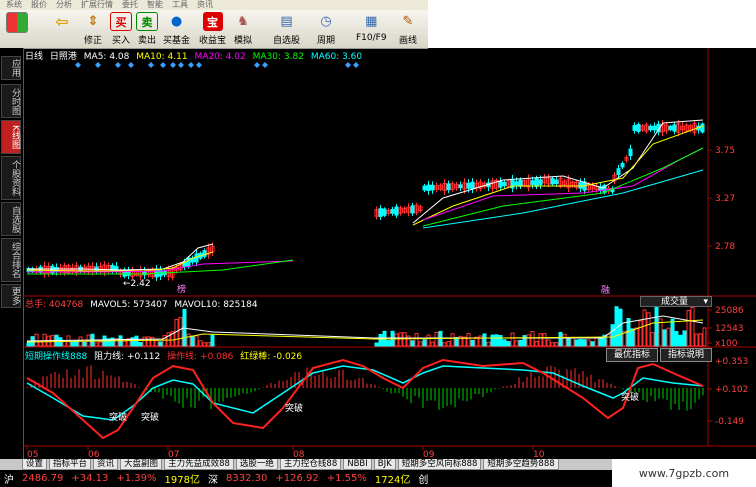 The image size is (756, 487). What do you see at coordinates (243, 21) in the screenshot?
I see `simulate-icon: ♞` at bounding box center [243, 21].